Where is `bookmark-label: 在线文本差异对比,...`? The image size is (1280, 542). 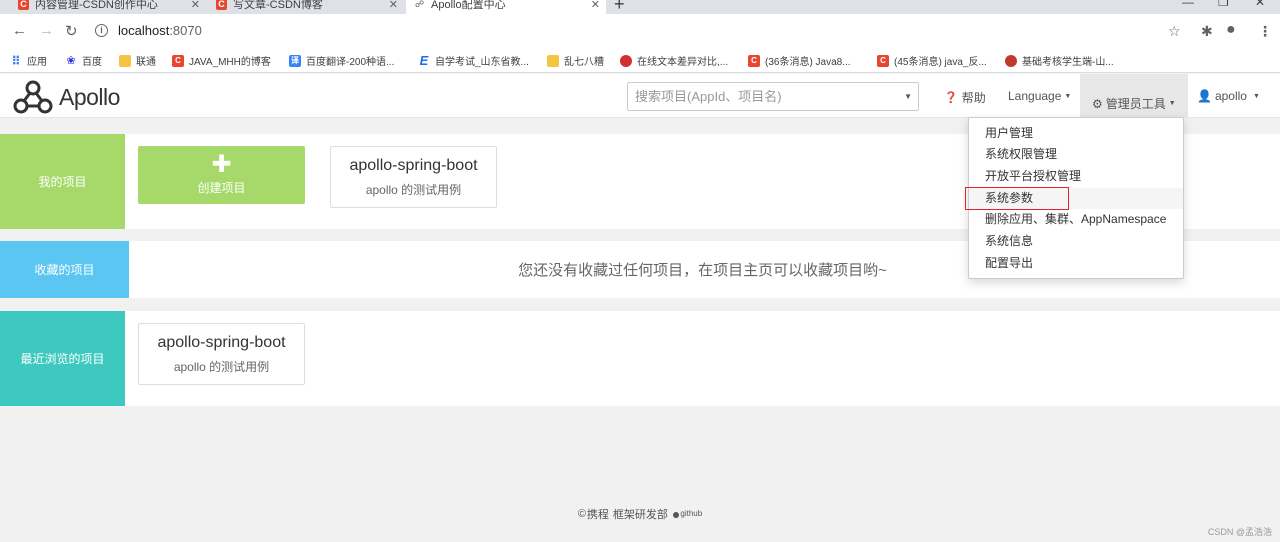 bookmark-label: 在线文本差异对比,... is located at coordinates (683, 62).